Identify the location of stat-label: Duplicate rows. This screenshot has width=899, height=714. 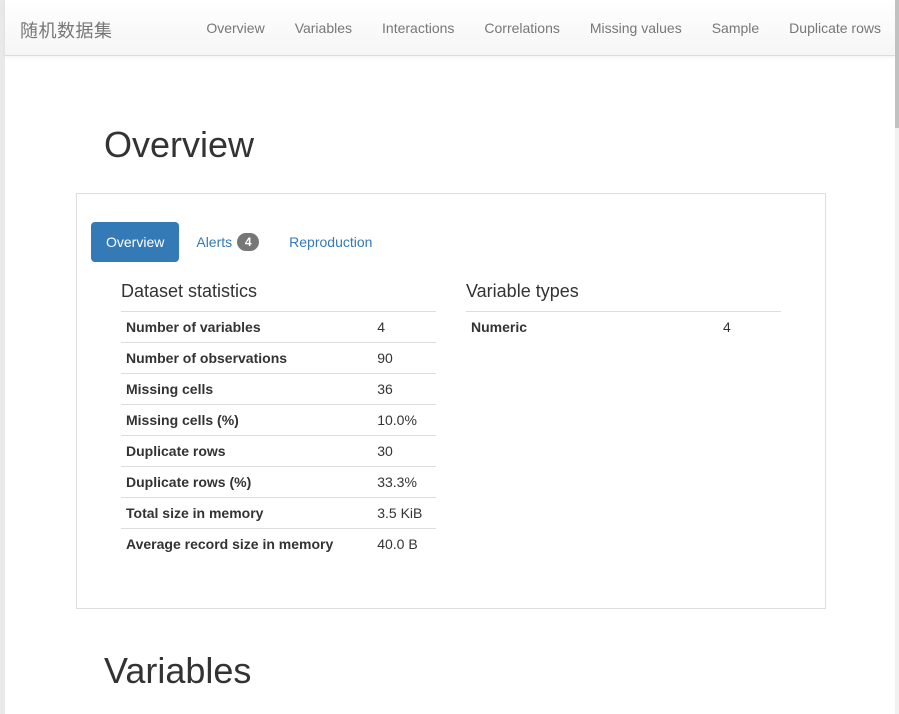
(247, 451).